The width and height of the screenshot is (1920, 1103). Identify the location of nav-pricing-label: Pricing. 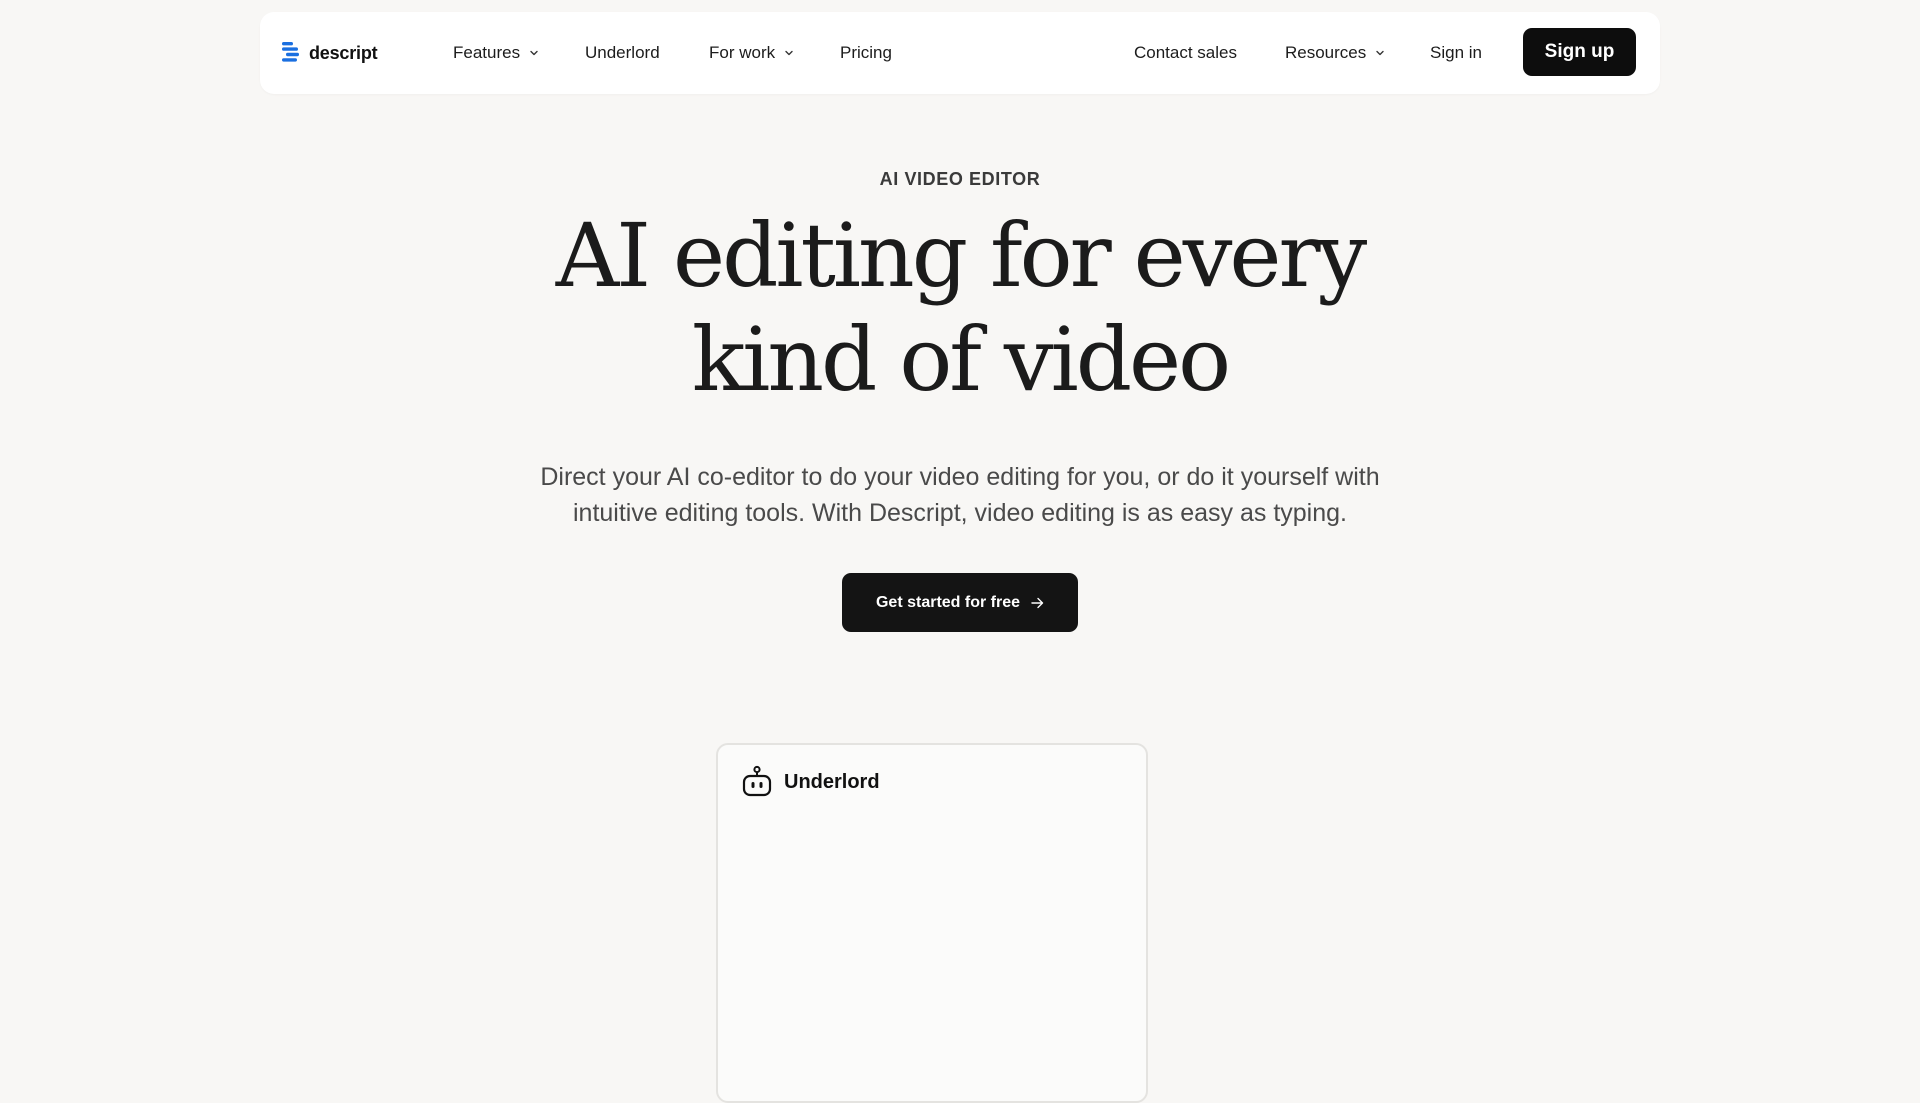
(866, 52).